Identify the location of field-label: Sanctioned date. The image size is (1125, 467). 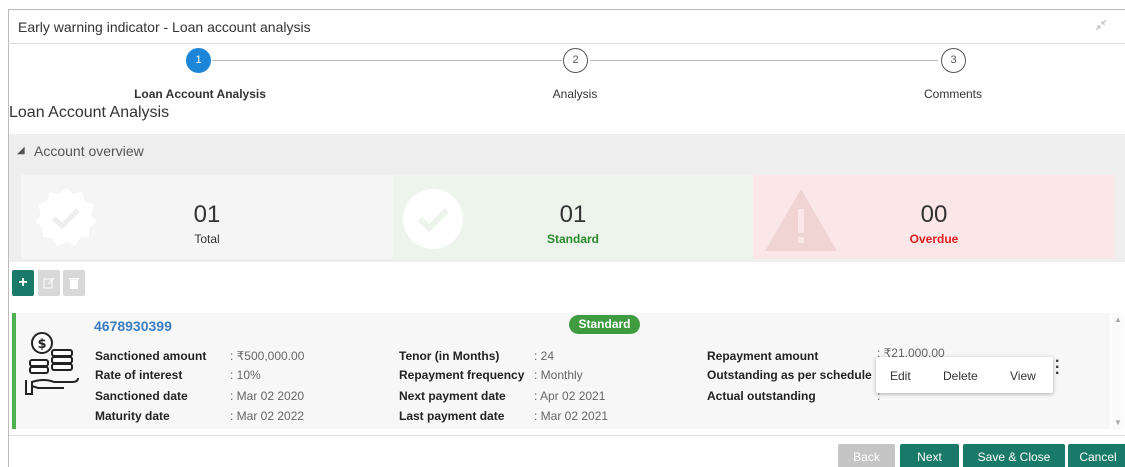
(141, 396).